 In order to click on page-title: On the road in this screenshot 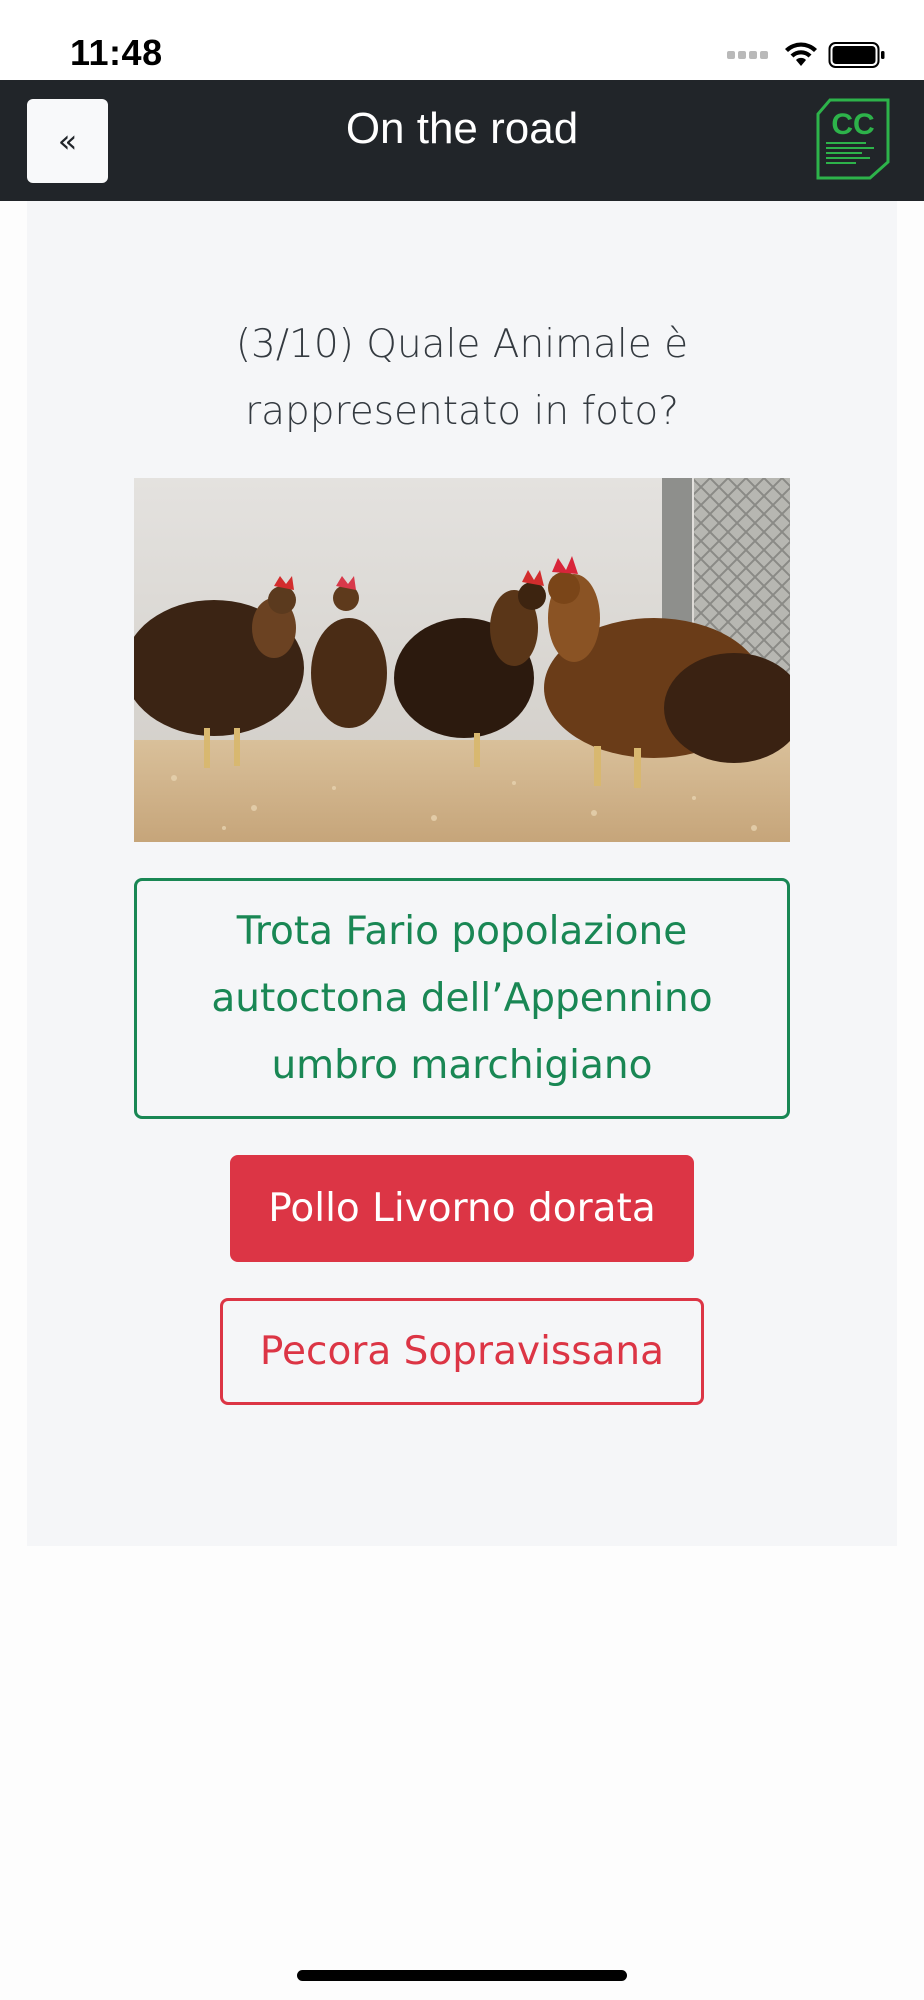, I will do `click(462, 128)`.